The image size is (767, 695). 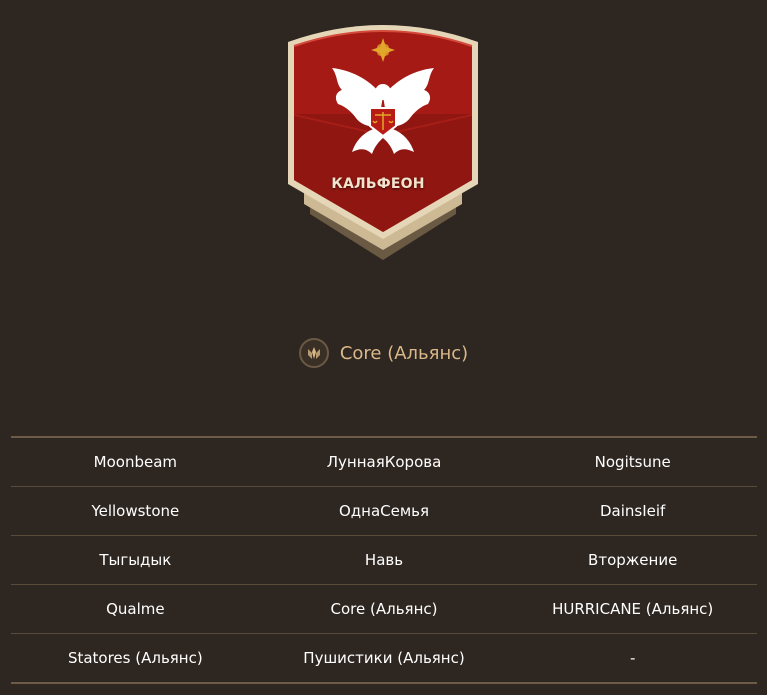 I want to click on castle-owner: Core (Альянс), so click(x=383, y=353).